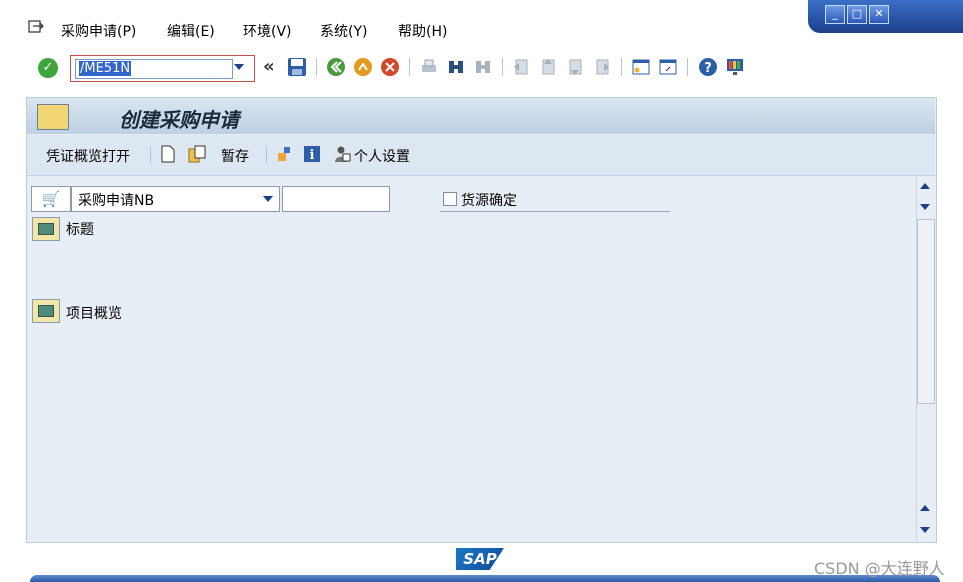 This screenshot has width=963, height=582. I want to click on document-type-select: 采购申请NB, so click(175, 199).